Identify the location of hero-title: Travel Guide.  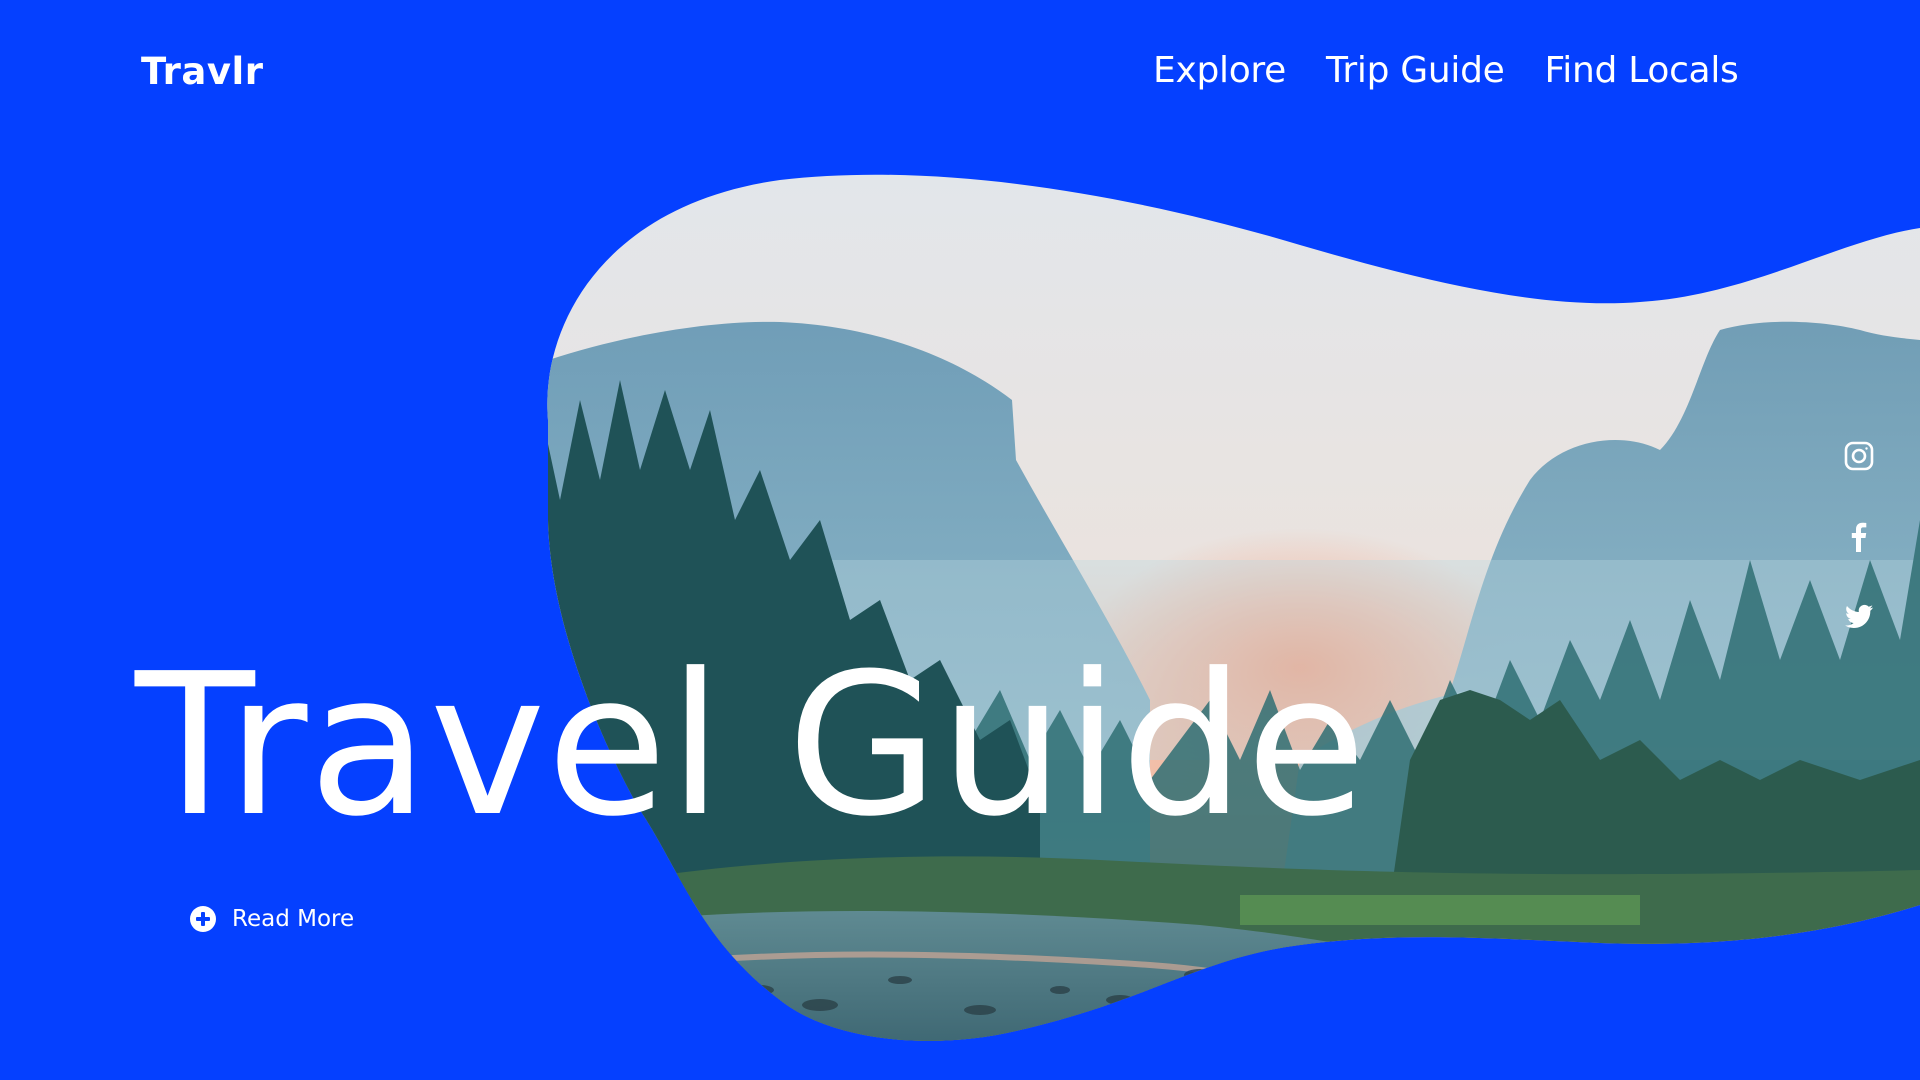
(751, 746).